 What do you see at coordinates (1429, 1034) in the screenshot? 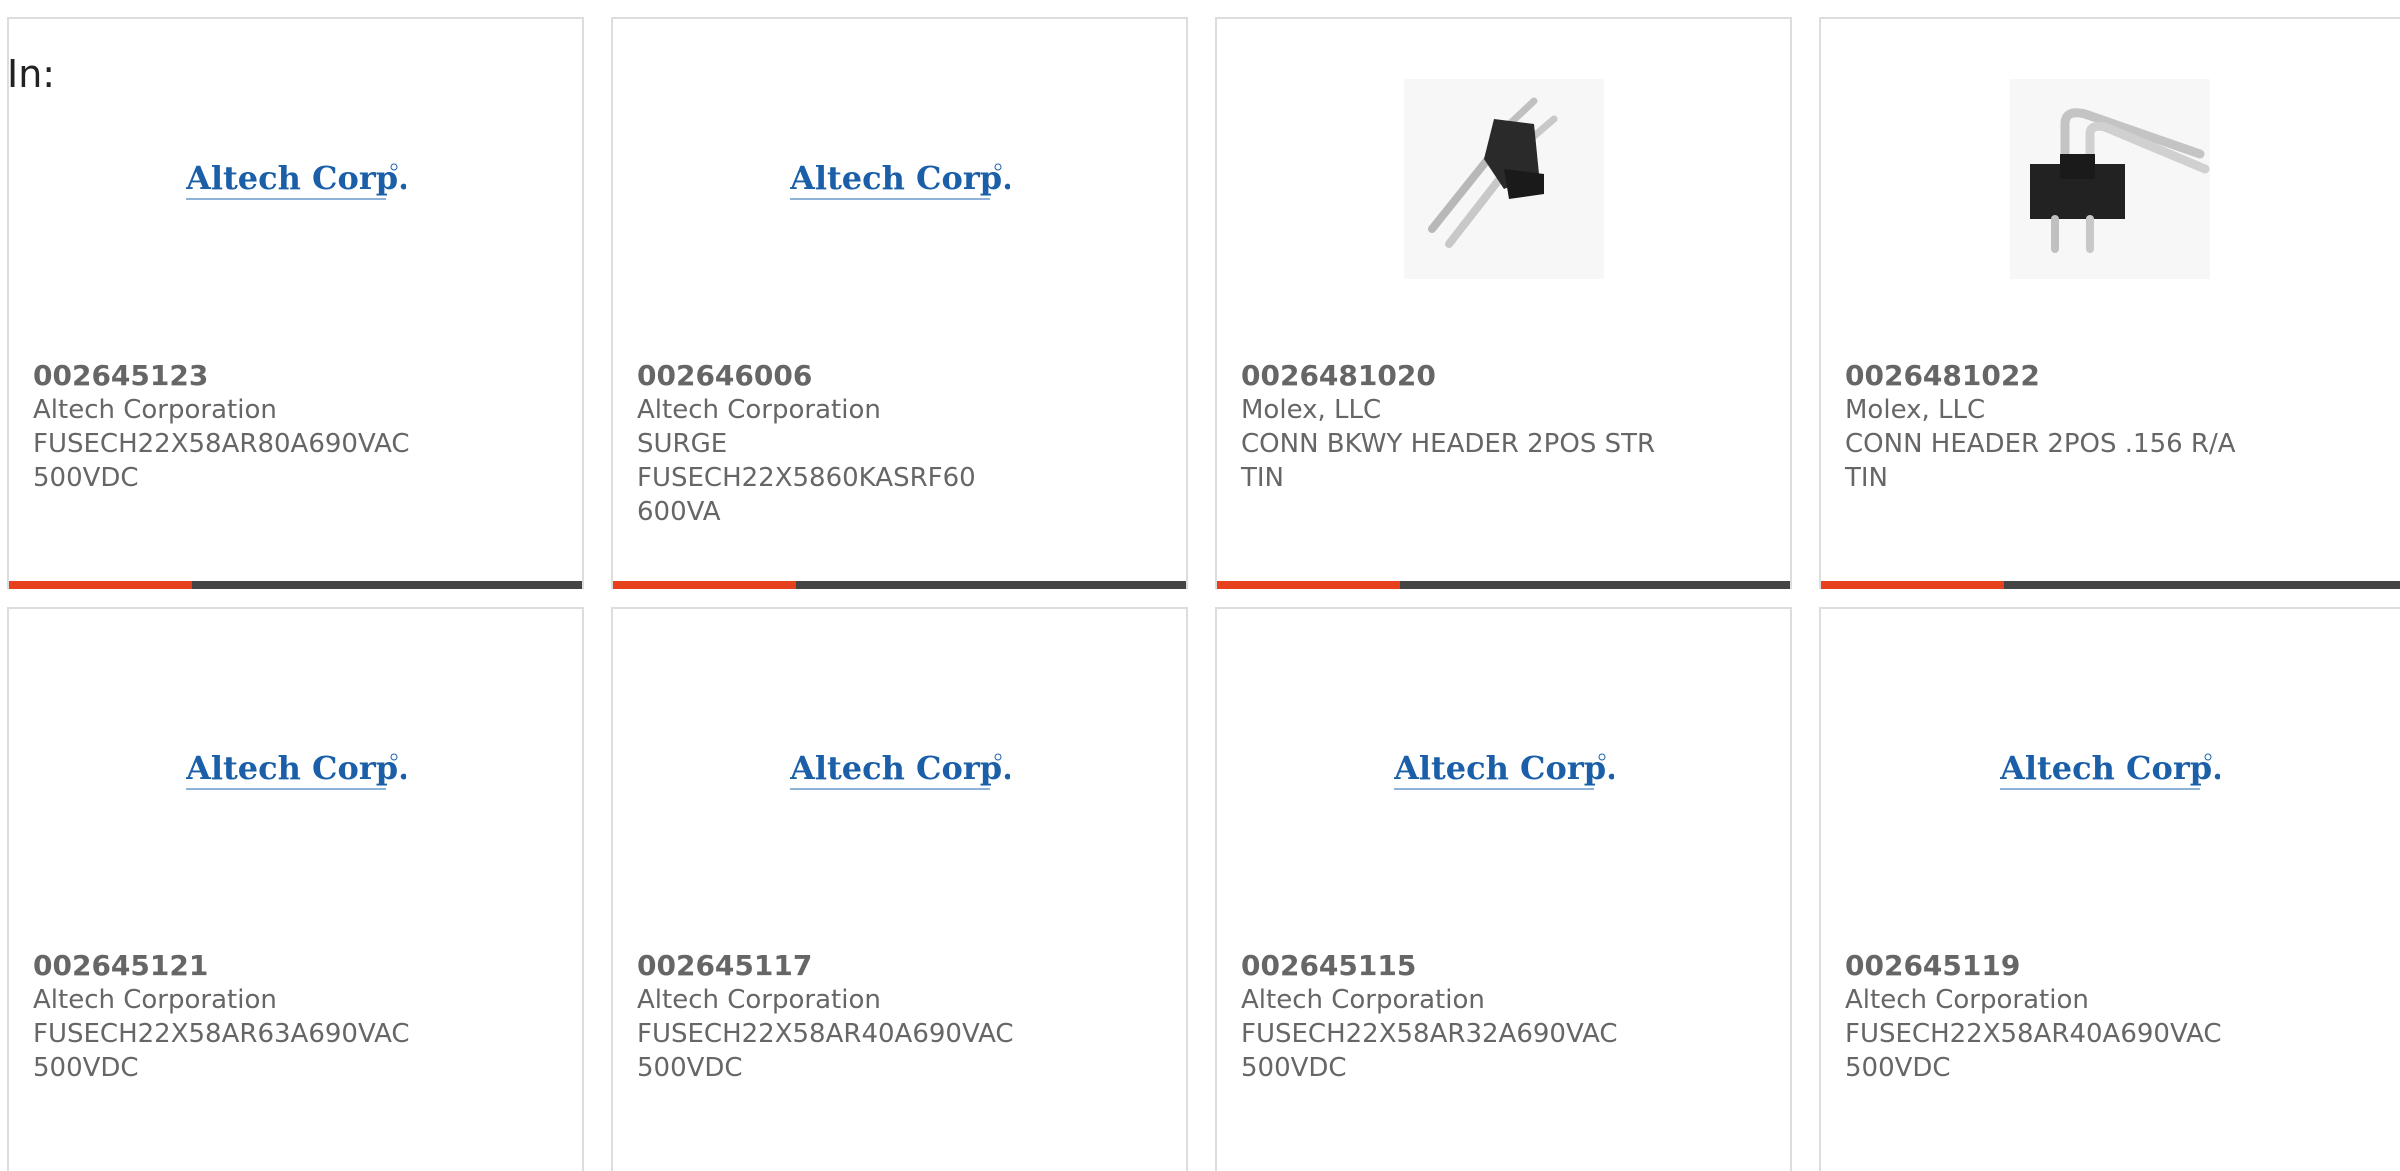
I see `description-line-1: FUSECH22X58AR32A690VAC` at bounding box center [1429, 1034].